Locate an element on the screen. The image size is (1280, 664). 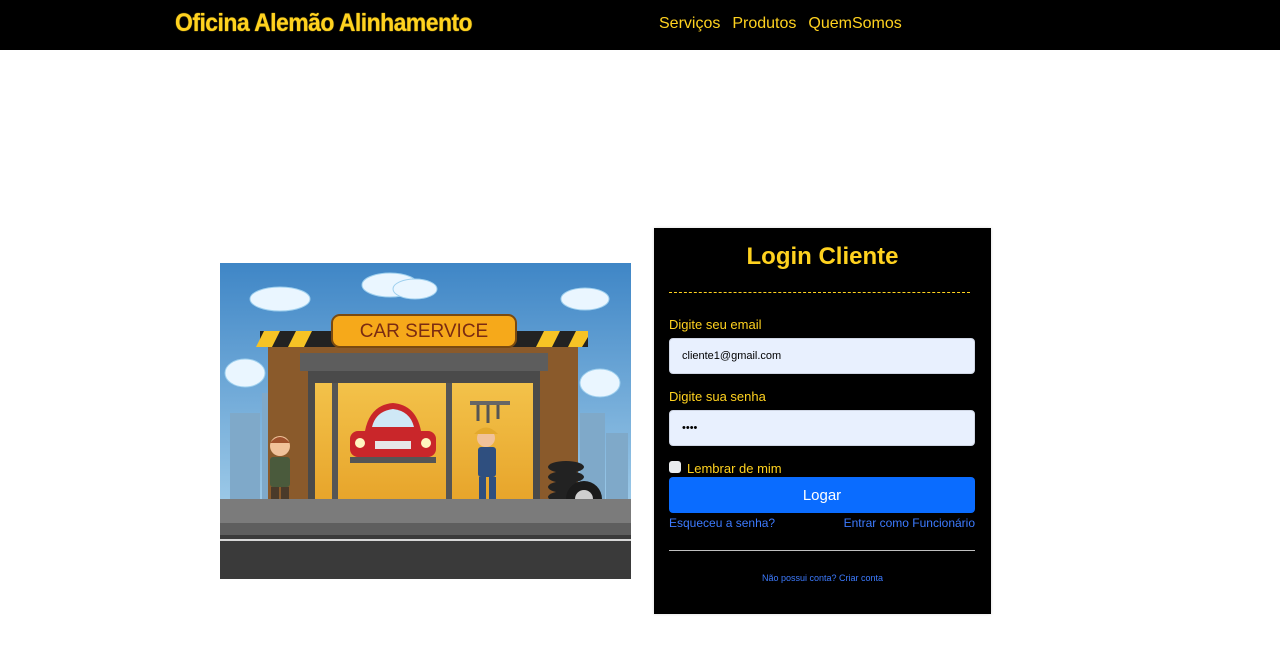
nav-link-quemsomos: QuemSomos is located at coordinates (854, 24).